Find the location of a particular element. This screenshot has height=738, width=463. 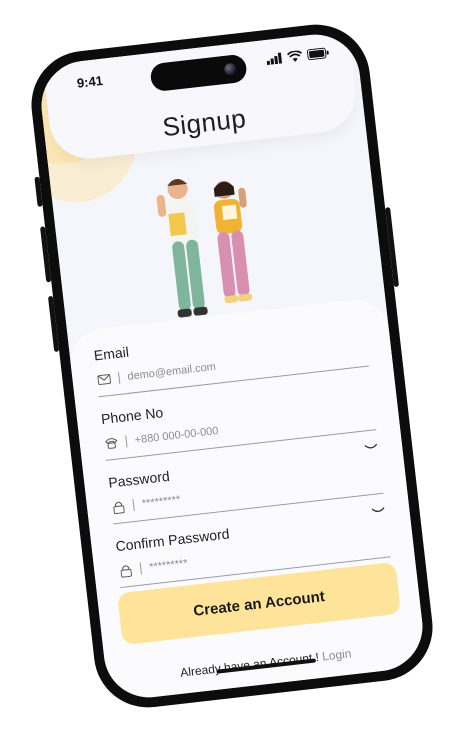

mail-icon is located at coordinates (103, 379).